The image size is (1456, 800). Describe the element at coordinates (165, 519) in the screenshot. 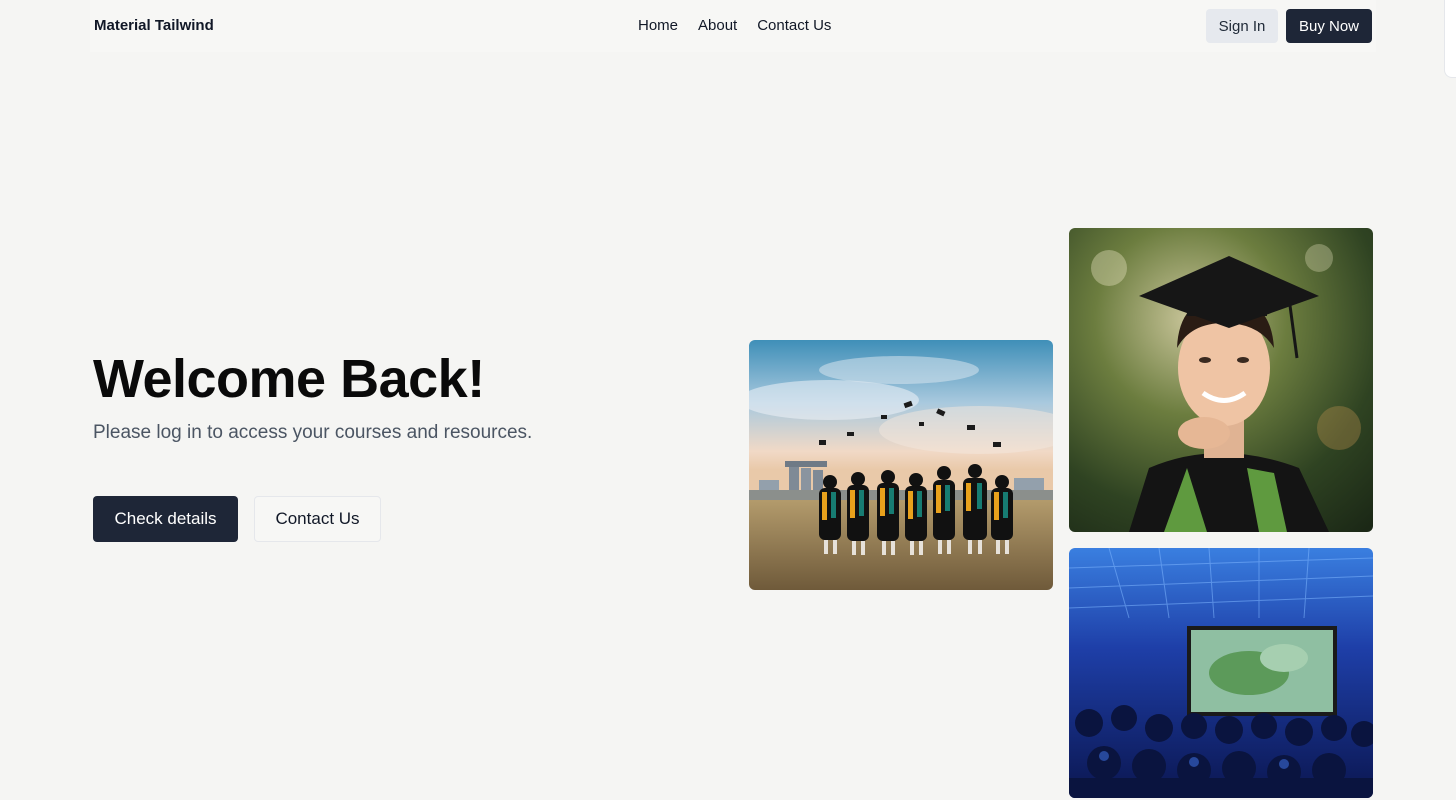

I see `check-details-button: Check details` at that location.